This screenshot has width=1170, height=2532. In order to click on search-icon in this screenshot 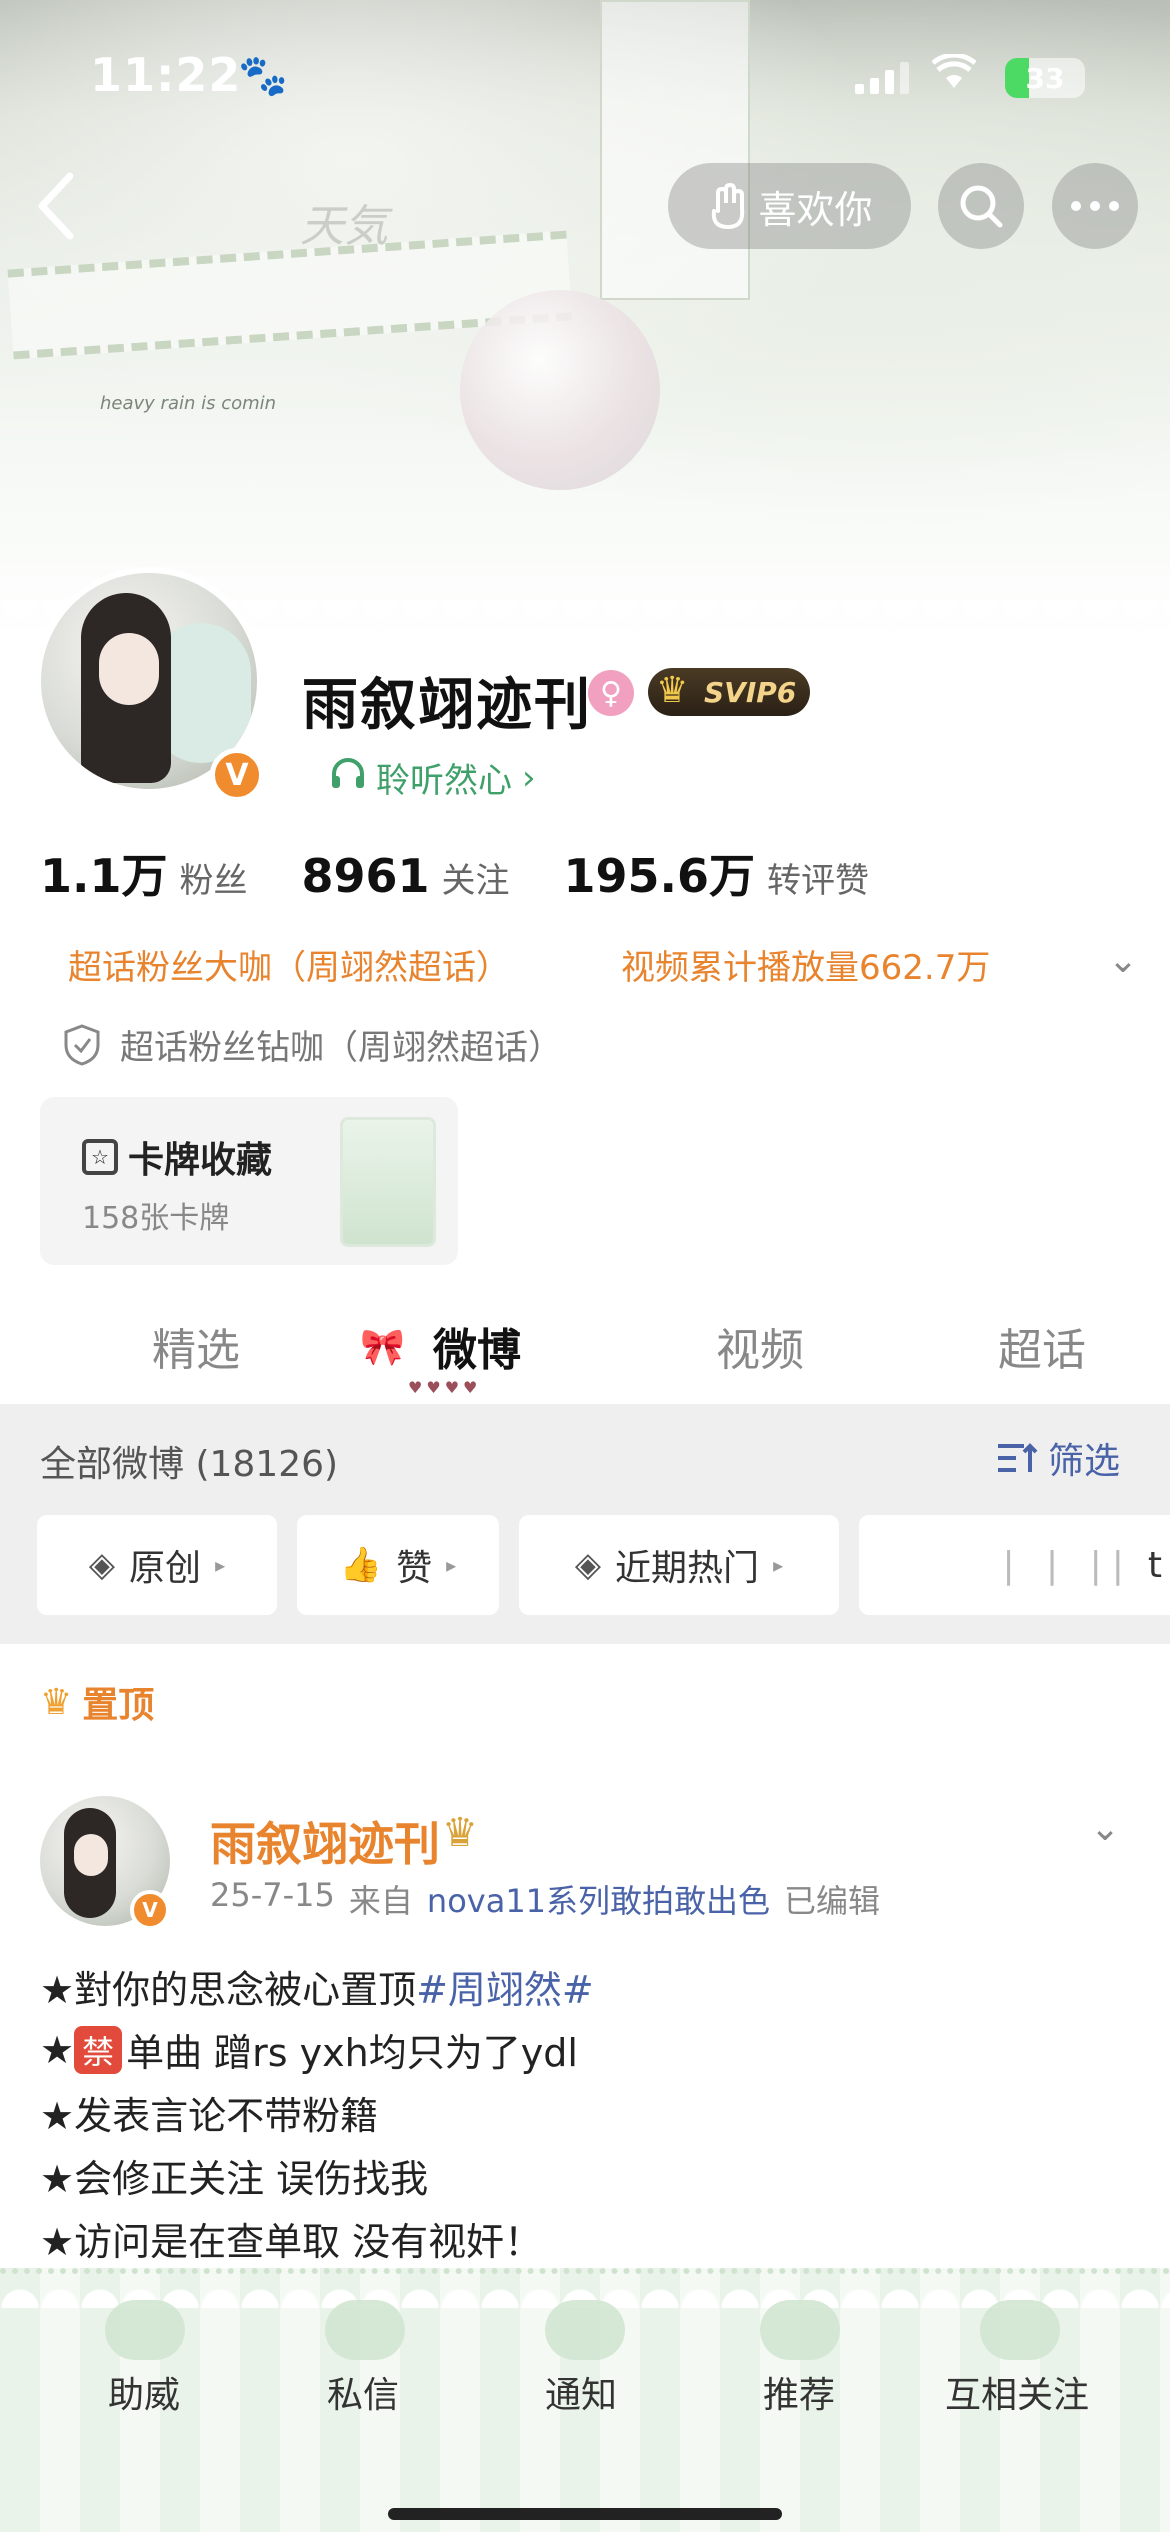, I will do `click(981, 206)`.